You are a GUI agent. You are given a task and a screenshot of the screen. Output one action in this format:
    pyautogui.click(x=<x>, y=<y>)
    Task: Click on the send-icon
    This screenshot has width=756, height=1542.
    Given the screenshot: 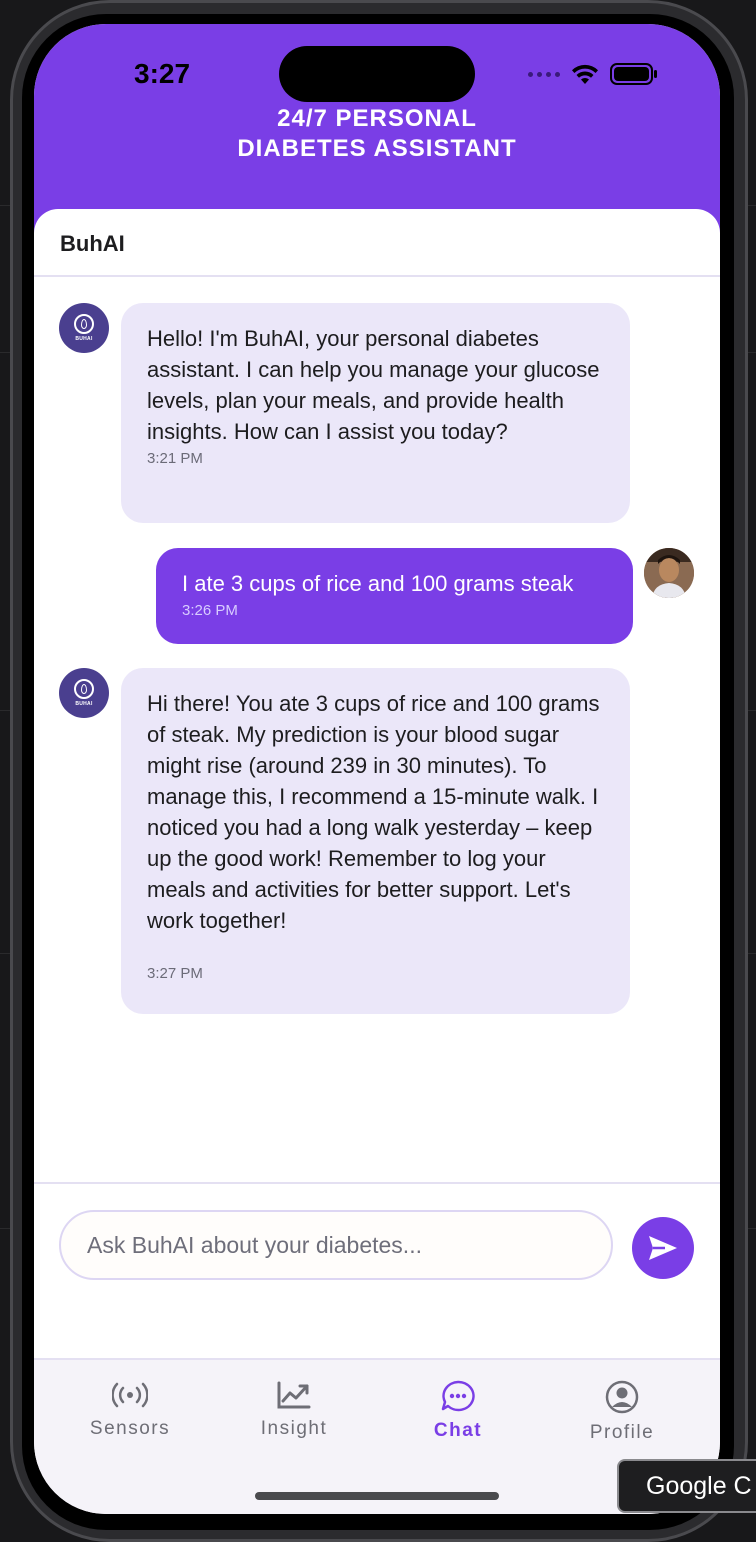 What is the action you would take?
    pyautogui.click(x=663, y=1248)
    